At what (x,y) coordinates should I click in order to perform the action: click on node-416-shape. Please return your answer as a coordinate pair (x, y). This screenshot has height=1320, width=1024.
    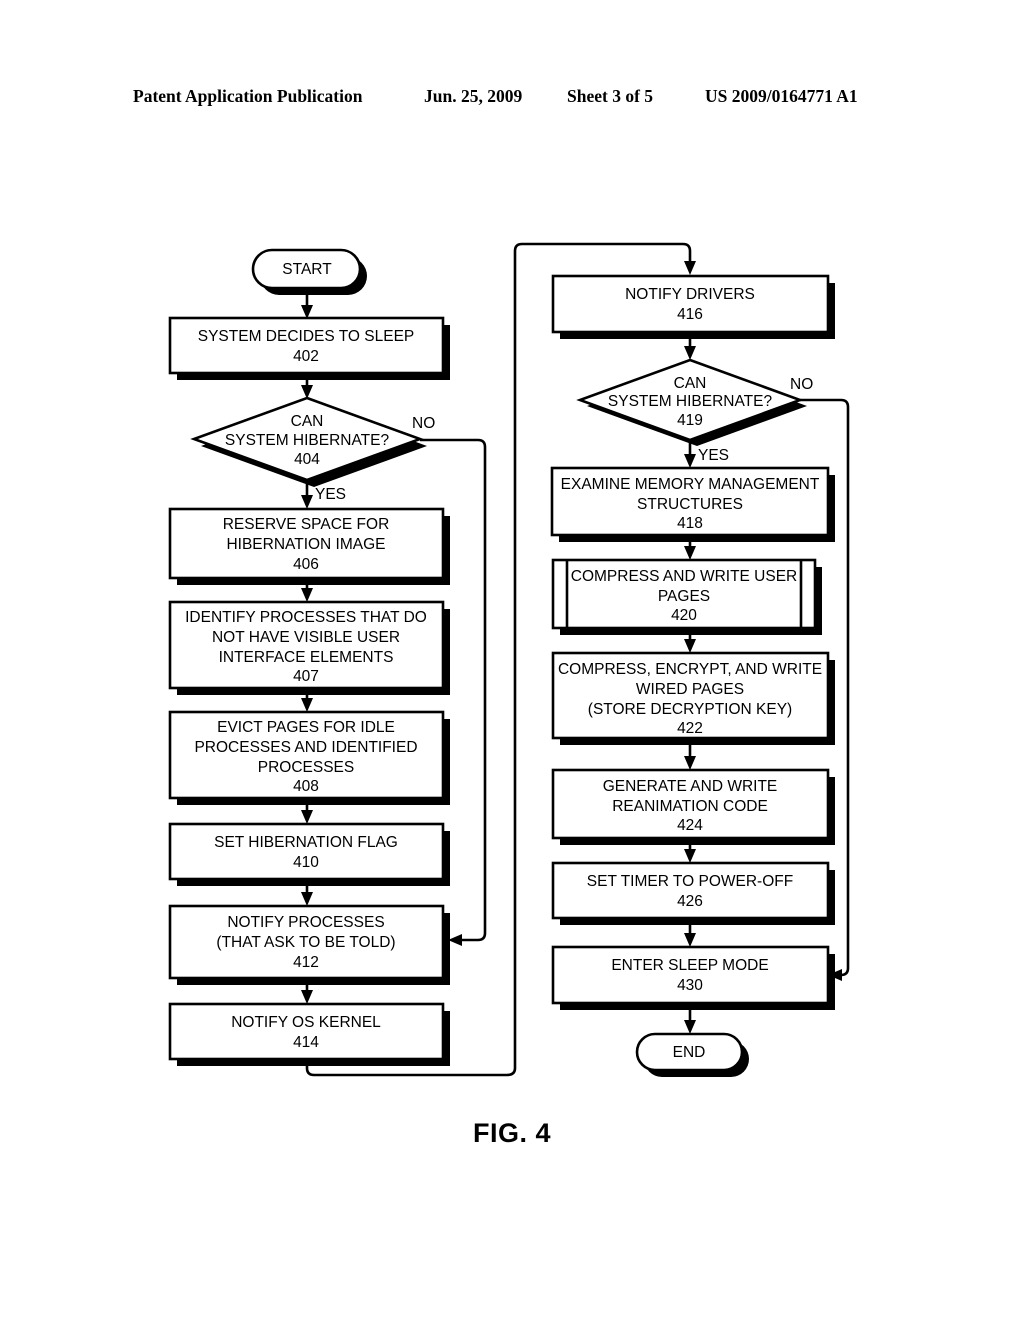
    Looking at the image, I should click on (690, 304).